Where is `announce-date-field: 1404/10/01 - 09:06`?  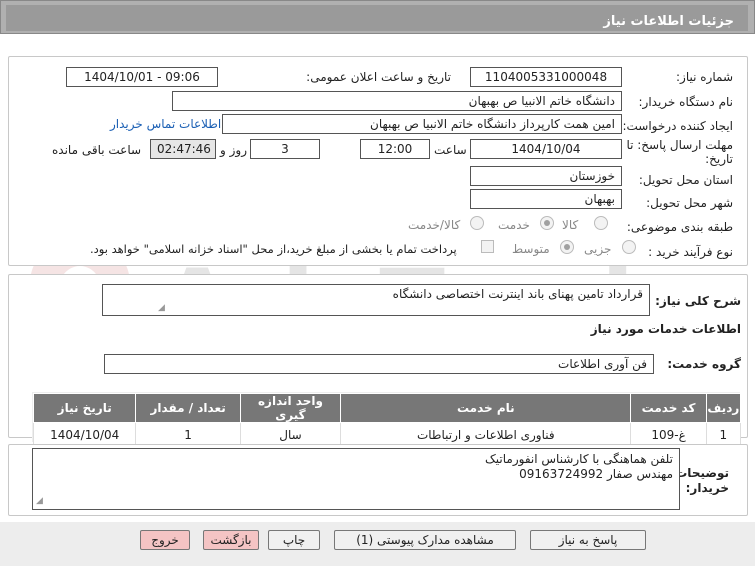 announce-date-field: 1404/10/01 - 09:06 is located at coordinates (142, 77).